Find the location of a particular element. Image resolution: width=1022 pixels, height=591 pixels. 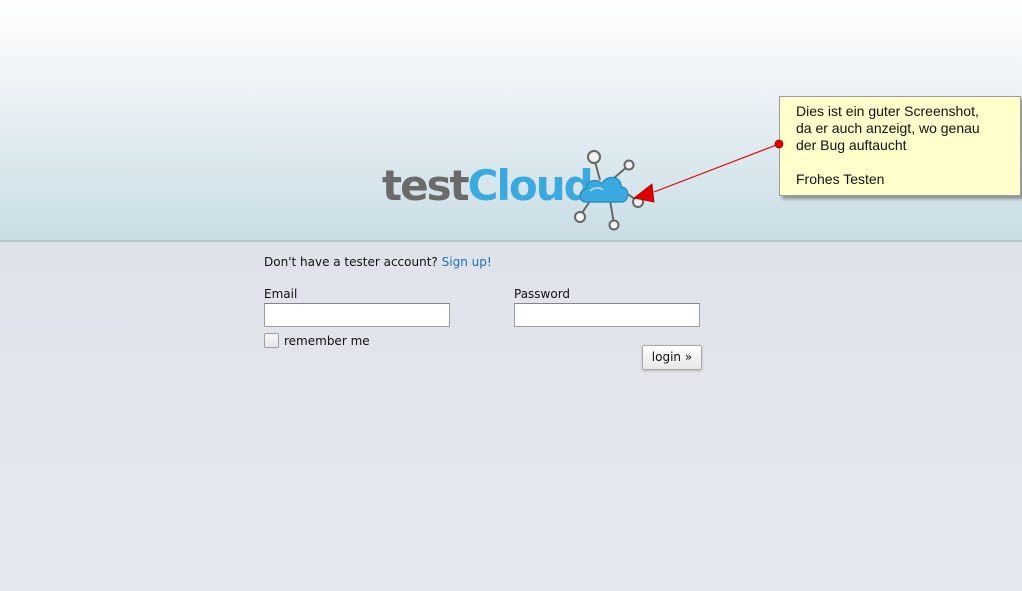

annotation-line-3: der Bug auftaucht is located at coordinates (851, 145).